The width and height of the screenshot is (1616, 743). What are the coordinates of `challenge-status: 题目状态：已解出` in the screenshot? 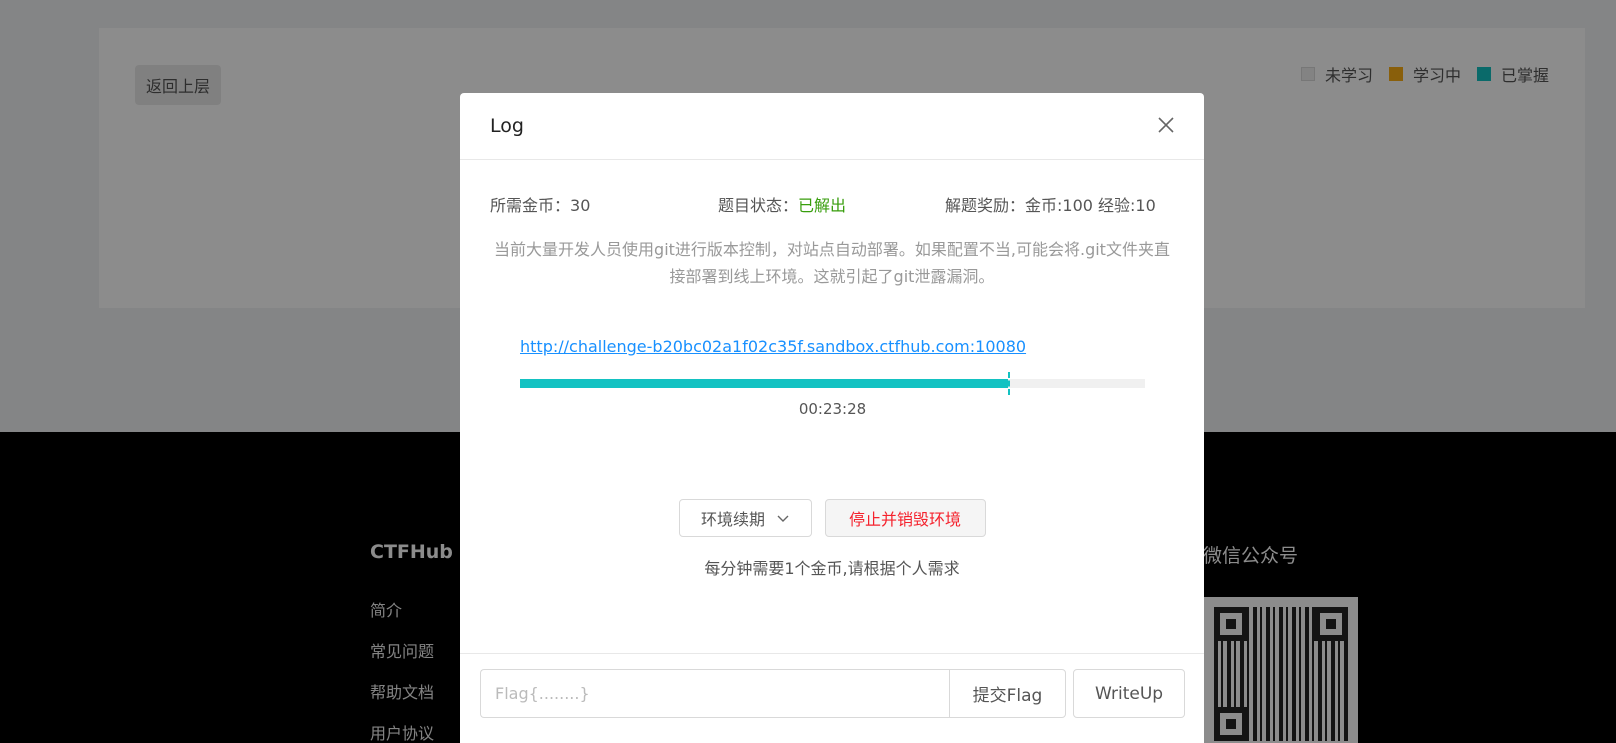 It's located at (782, 204).